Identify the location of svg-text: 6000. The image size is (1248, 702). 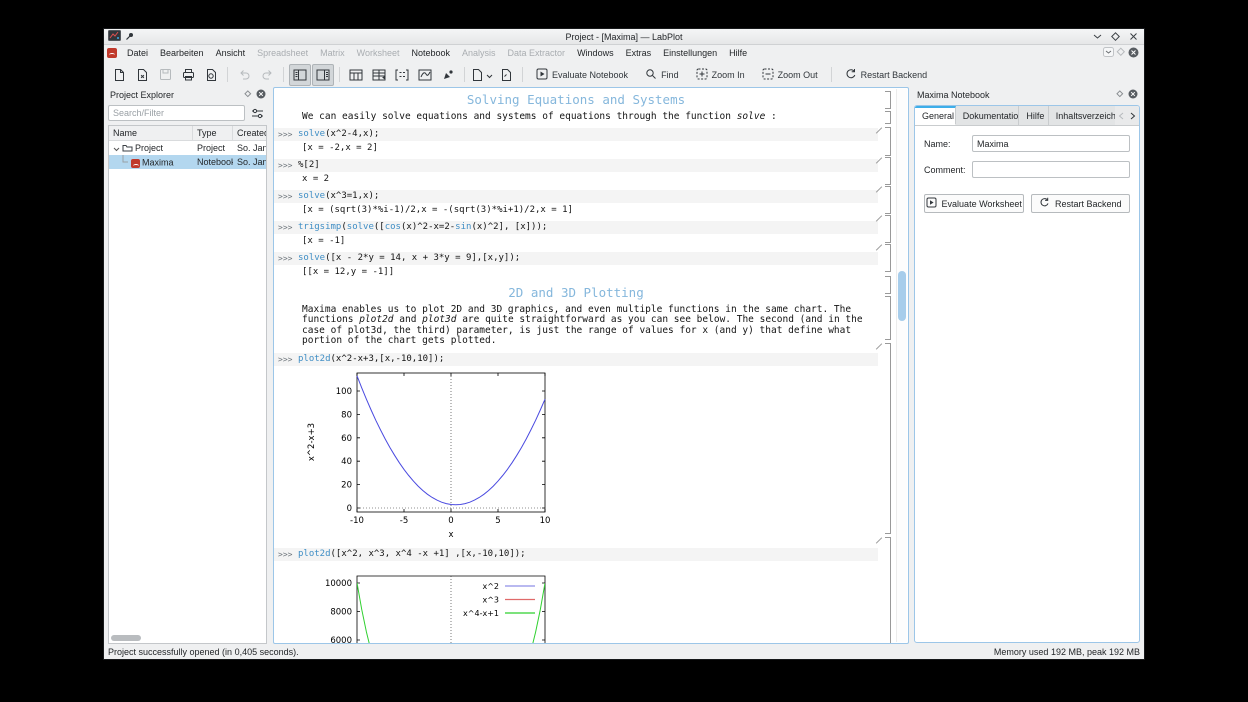
(341, 640).